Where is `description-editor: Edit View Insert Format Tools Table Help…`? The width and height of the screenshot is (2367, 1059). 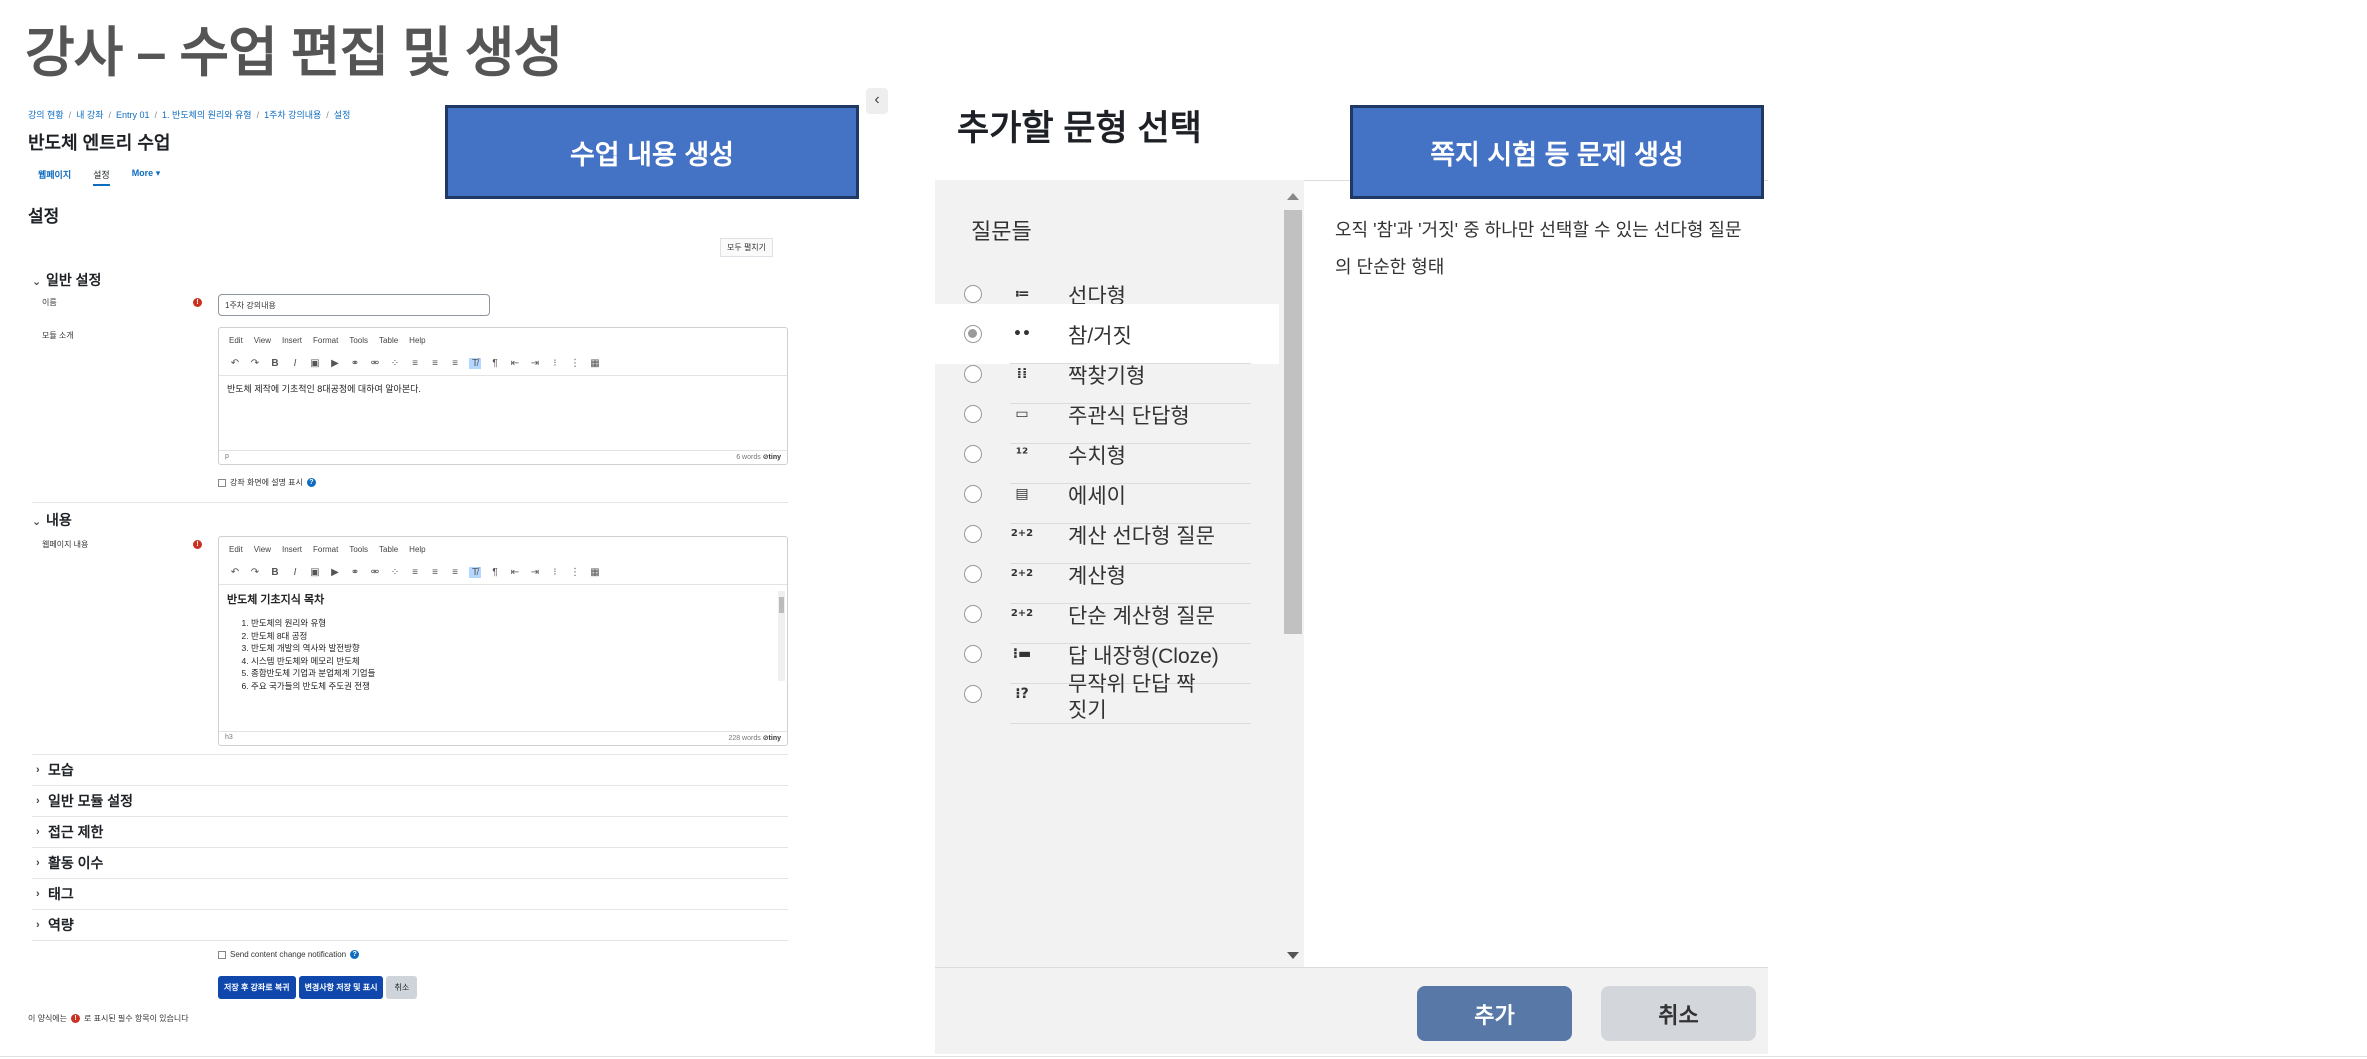 description-editor: Edit View Insert Format Tools Table Help… is located at coordinates (503, 396).